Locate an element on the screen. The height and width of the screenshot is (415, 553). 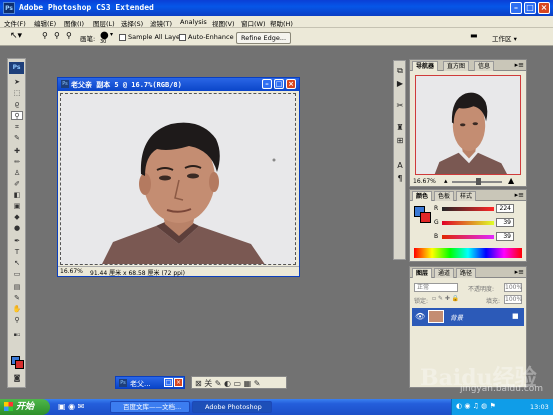
tab-info: 信息 is located at coordinates (484, 66).